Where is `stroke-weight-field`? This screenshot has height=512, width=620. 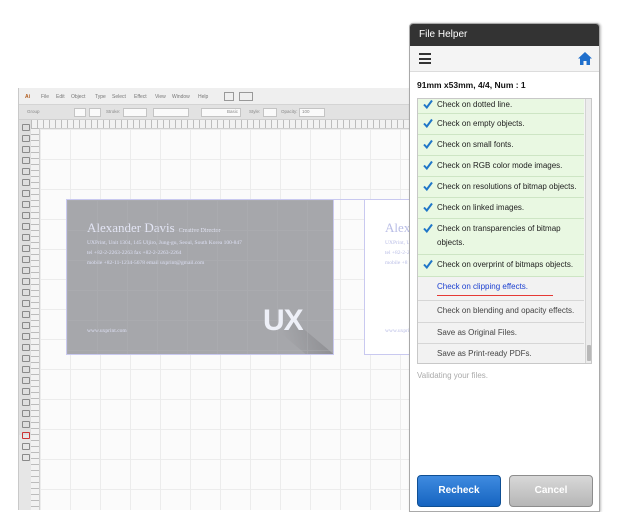 stroke-weight-field is located at coordinates (135, 112).